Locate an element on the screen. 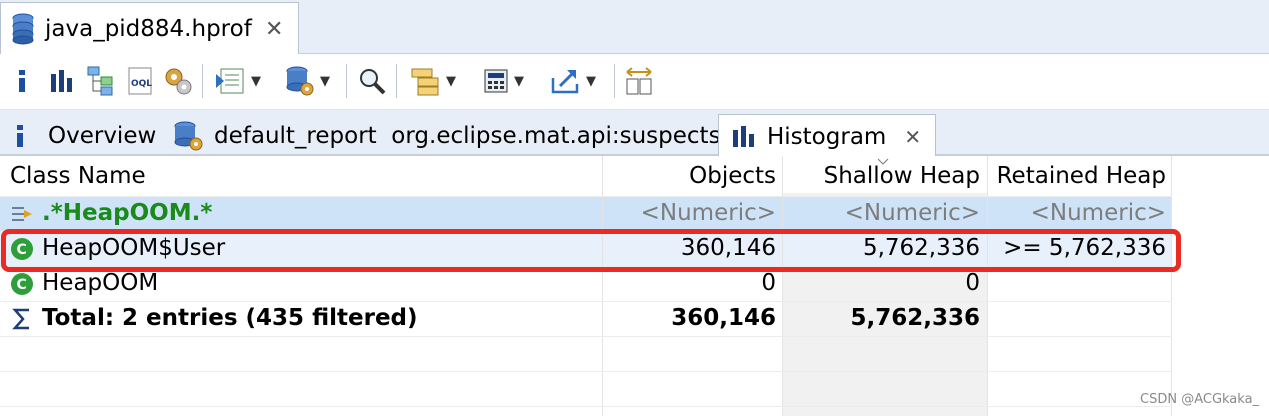  filter-objects: <Numeric> is located at coordinates (690, 213).